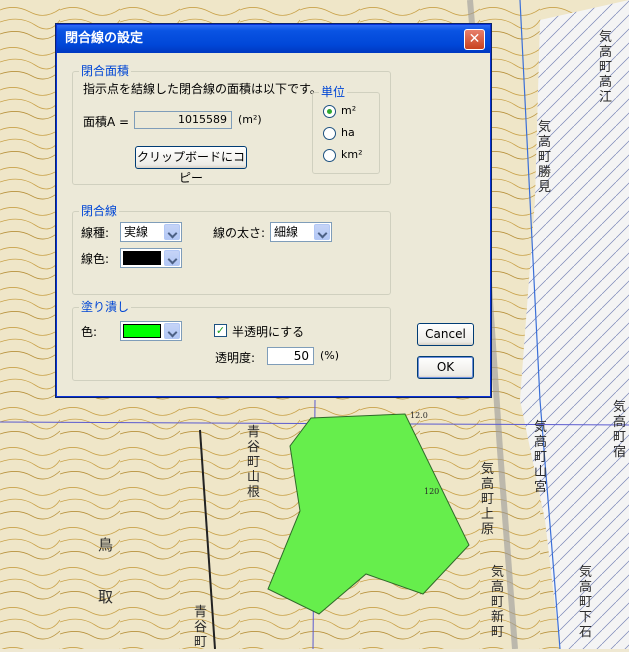  Describe the element at coordinates (95, 259) in the screenshot. I see `line-color-label: 線色:` at that location.